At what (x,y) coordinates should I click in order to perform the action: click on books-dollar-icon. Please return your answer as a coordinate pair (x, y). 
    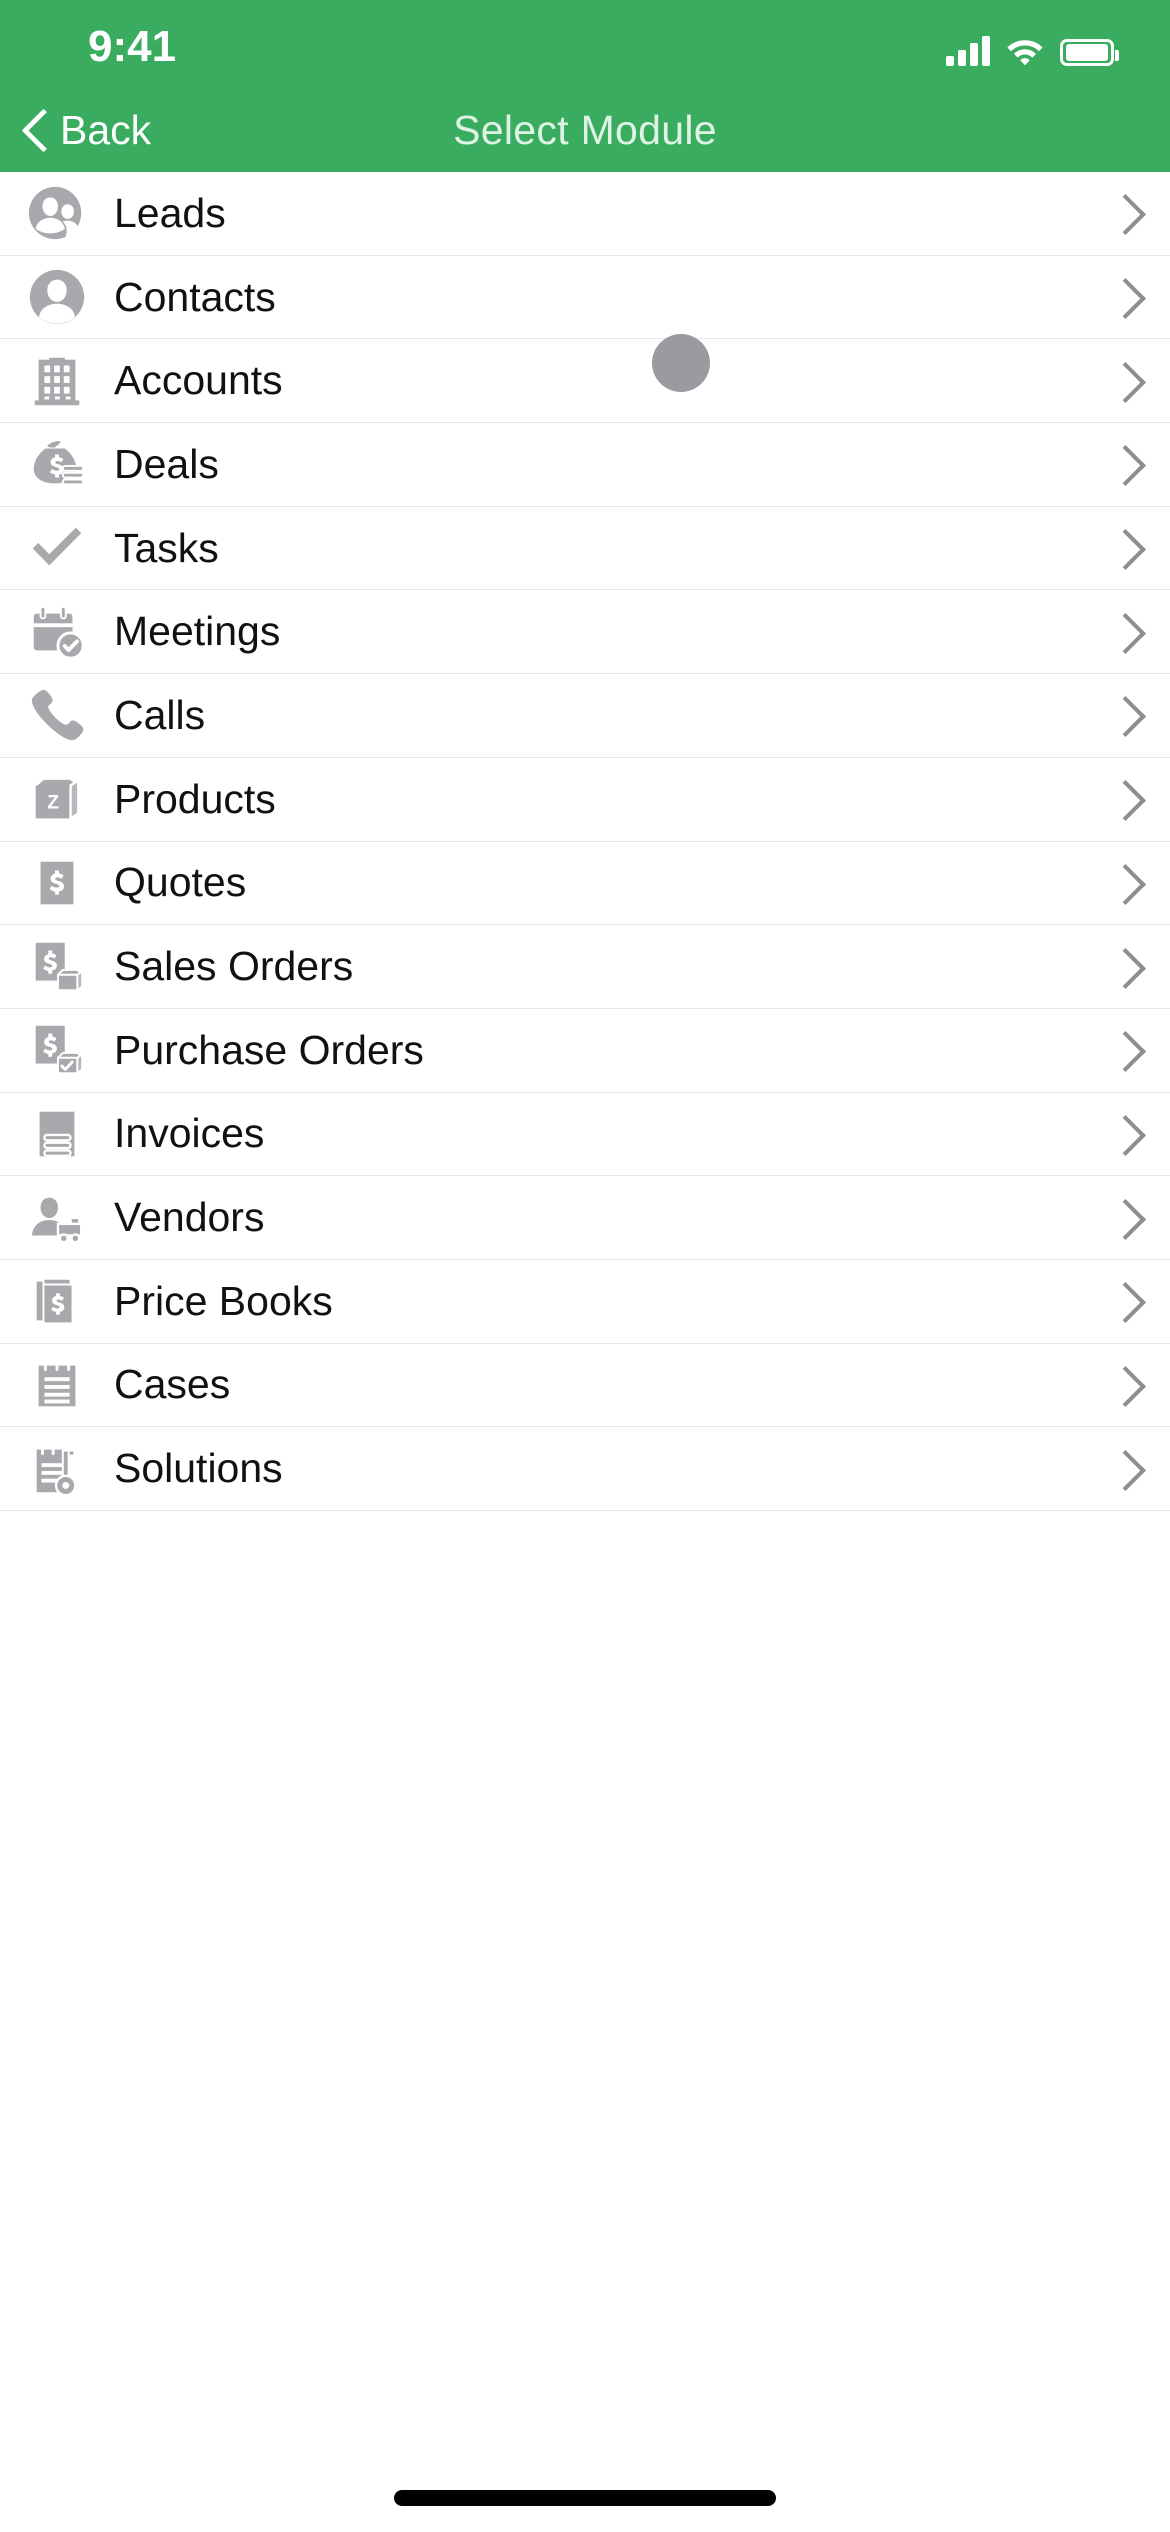
    Looking at the image, I should click on (57, 1301).